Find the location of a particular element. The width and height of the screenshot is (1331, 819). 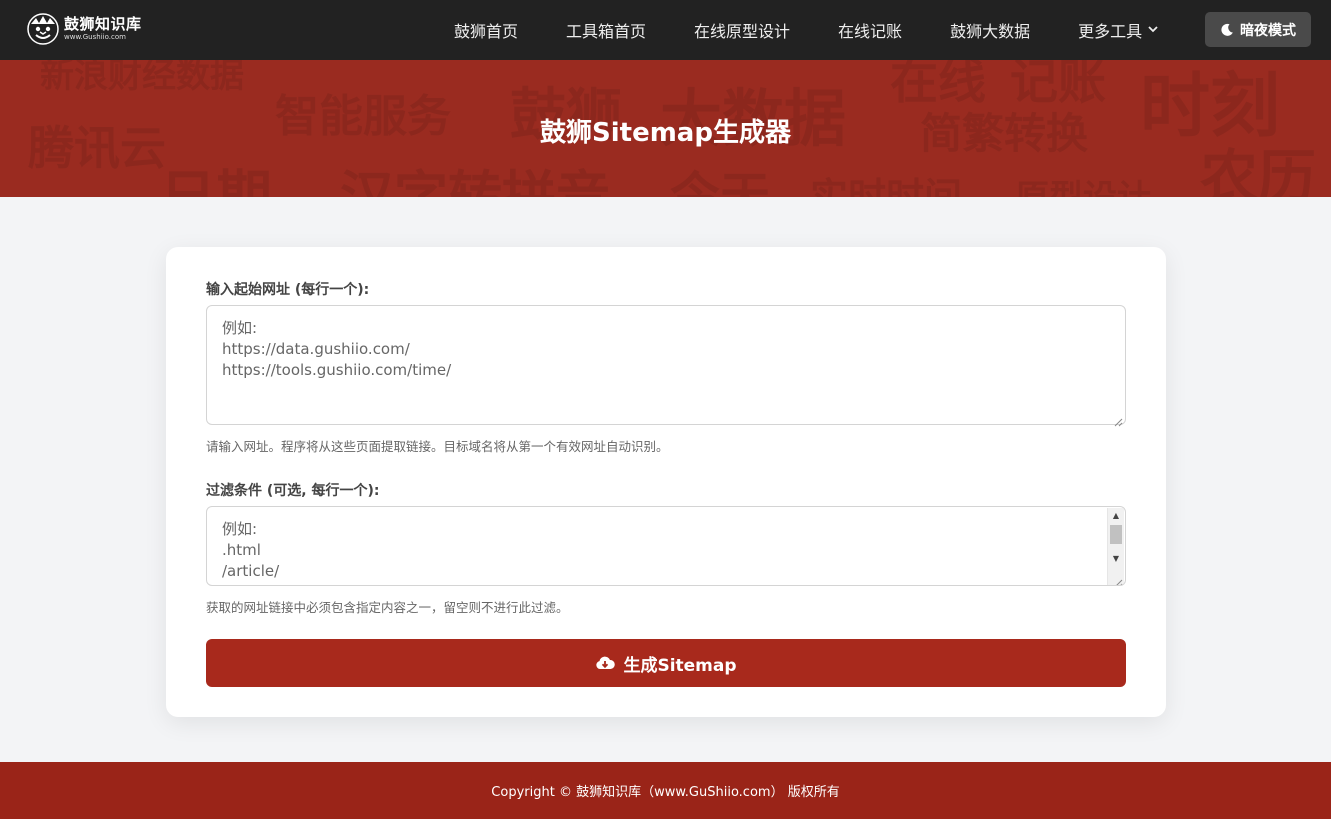

banner-bg-word: 原型设计 is located at coordinates (1083, 183).